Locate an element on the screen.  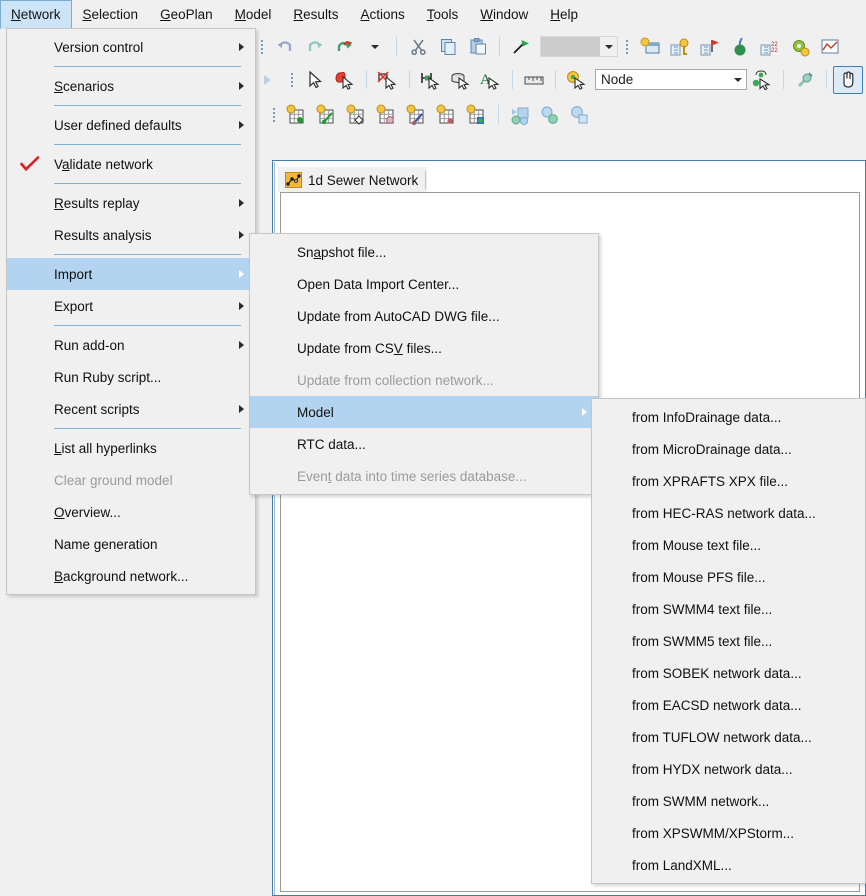
settings-button is located at coordinates (800, 47).